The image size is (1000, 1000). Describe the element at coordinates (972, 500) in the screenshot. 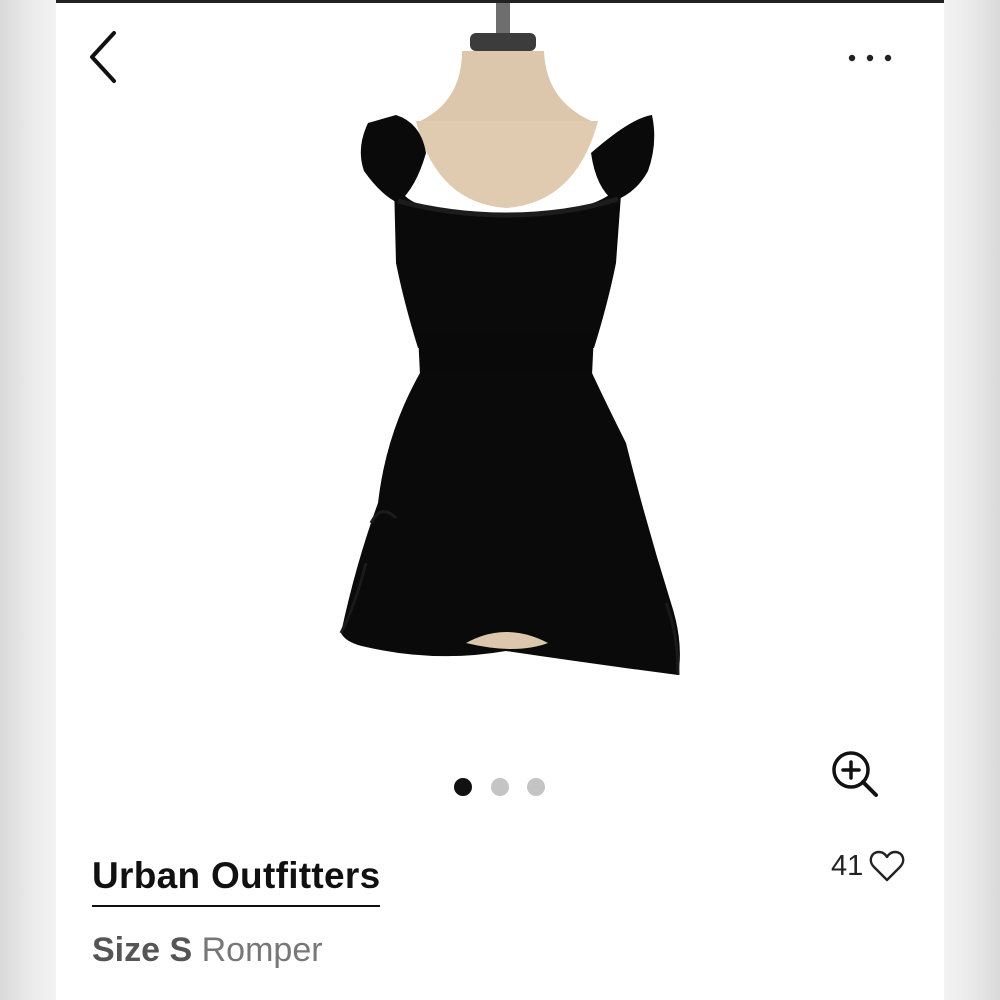

I see `right-backdrop` at that location.